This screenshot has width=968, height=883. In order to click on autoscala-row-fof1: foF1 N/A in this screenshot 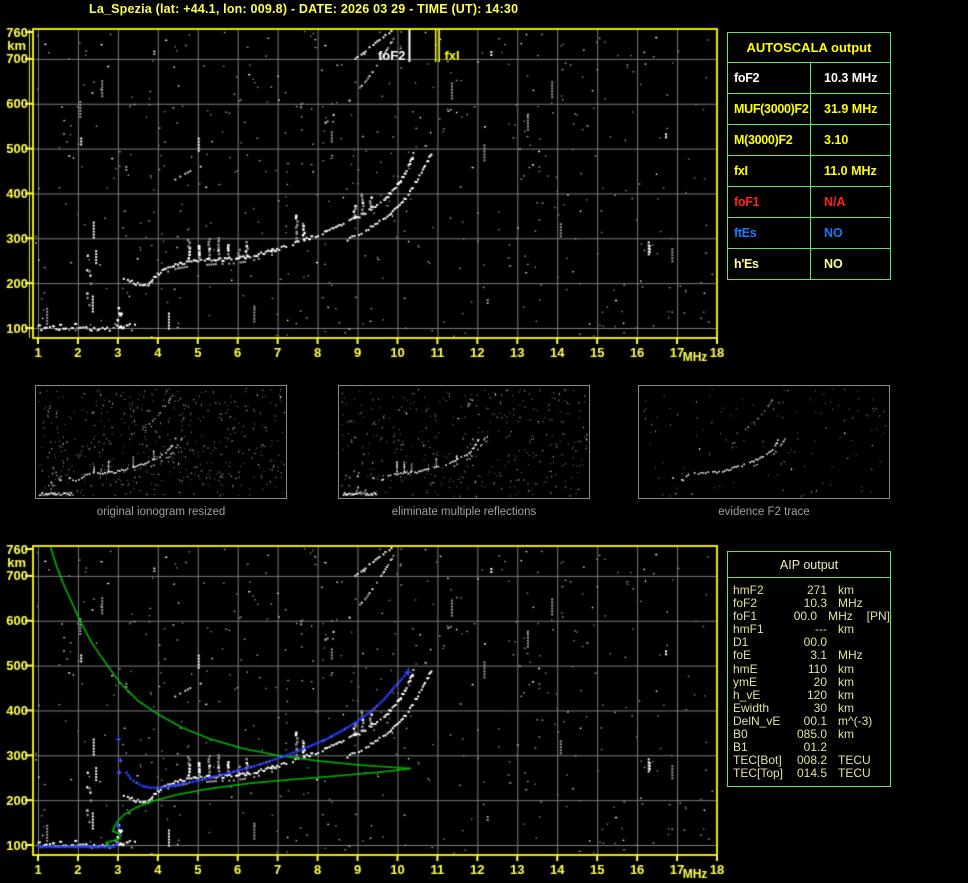, I will do `click(809, 202)`.